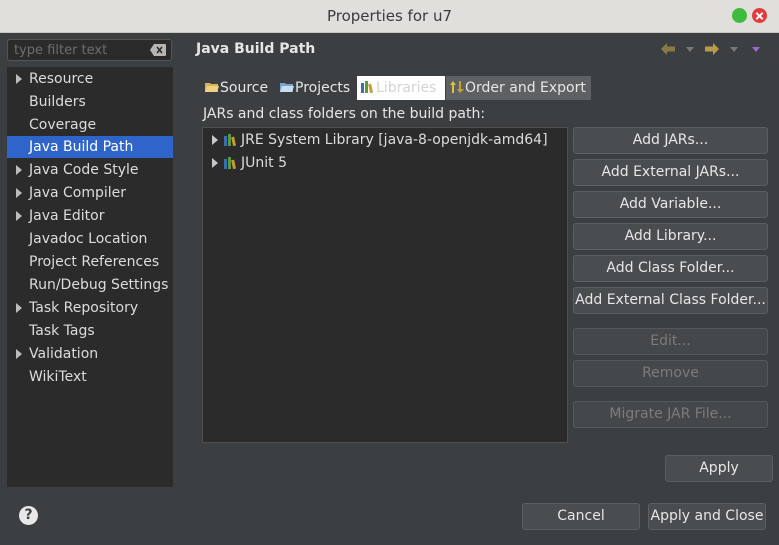  Describe the element at coordinates (90, 193) in the screenshot. I see `nav-item-java-compiler: Java Compiler` at that location.